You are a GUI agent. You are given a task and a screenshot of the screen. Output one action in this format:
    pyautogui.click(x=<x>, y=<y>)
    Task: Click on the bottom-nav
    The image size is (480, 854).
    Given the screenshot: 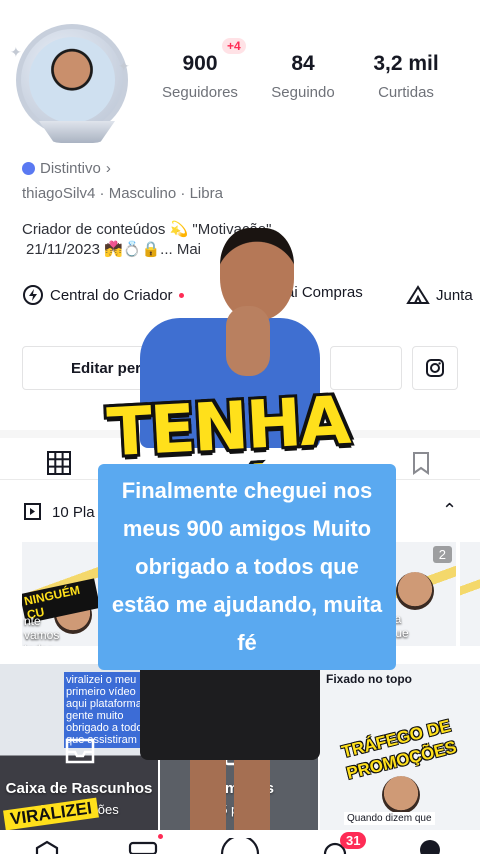 What is the action you would take?
    pyautogui.click(x=240, y=842)
    